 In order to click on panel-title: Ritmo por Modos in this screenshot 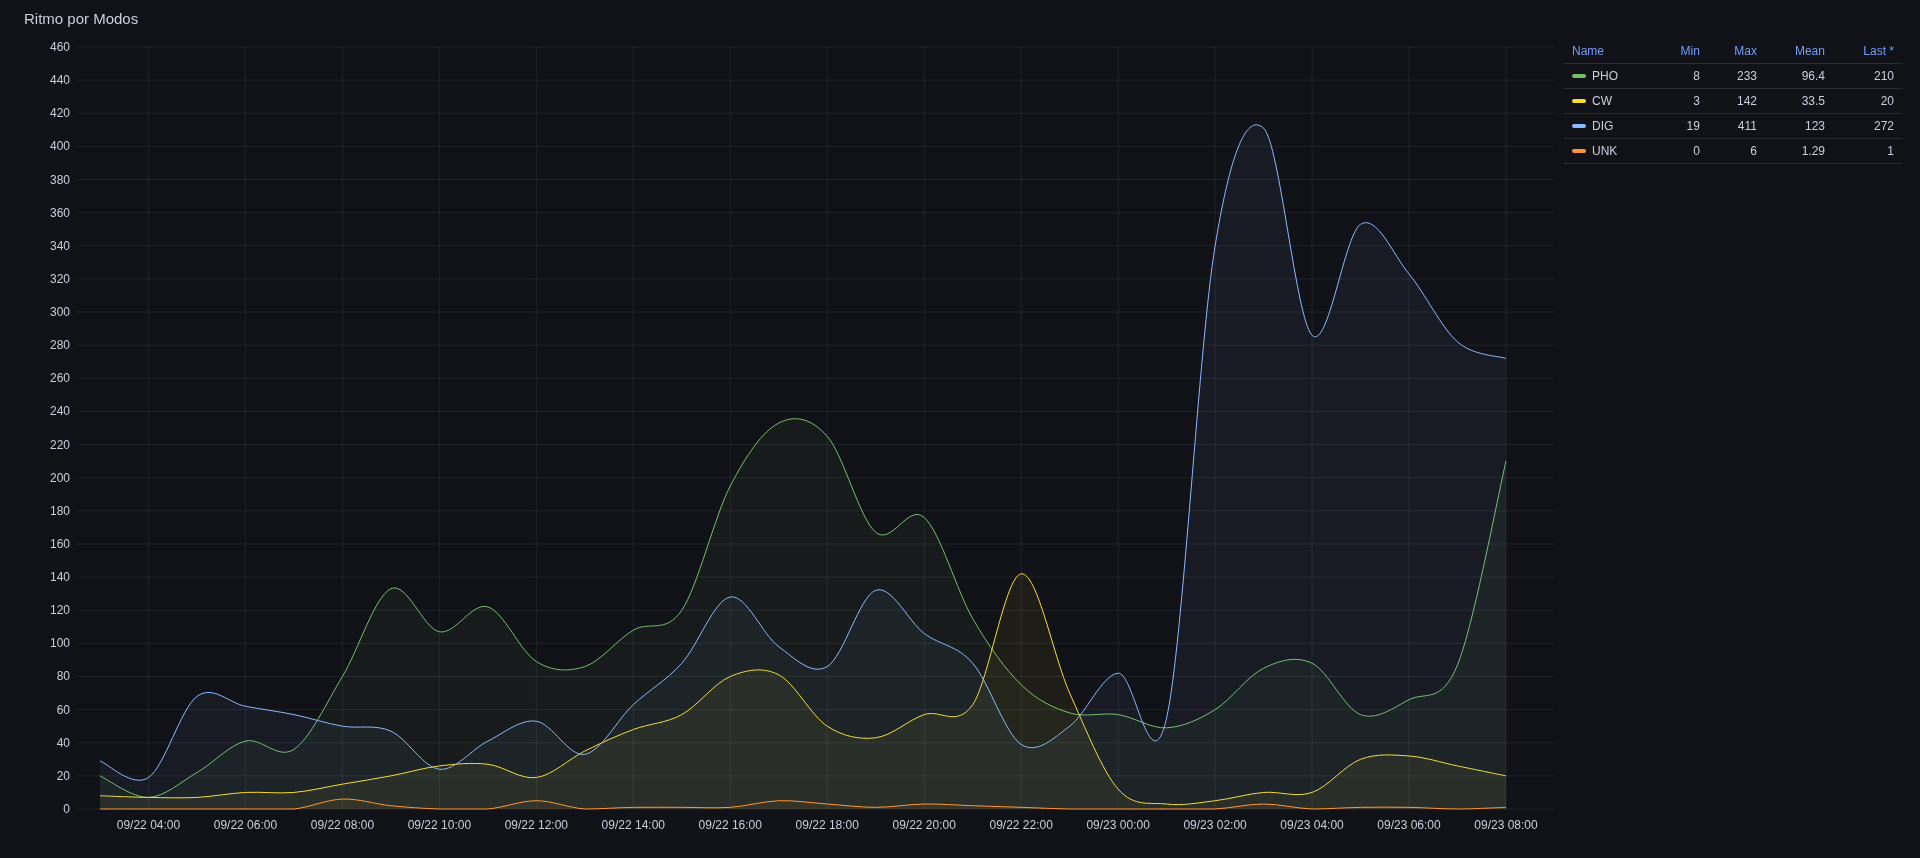, I will do `click(81, 18)`.